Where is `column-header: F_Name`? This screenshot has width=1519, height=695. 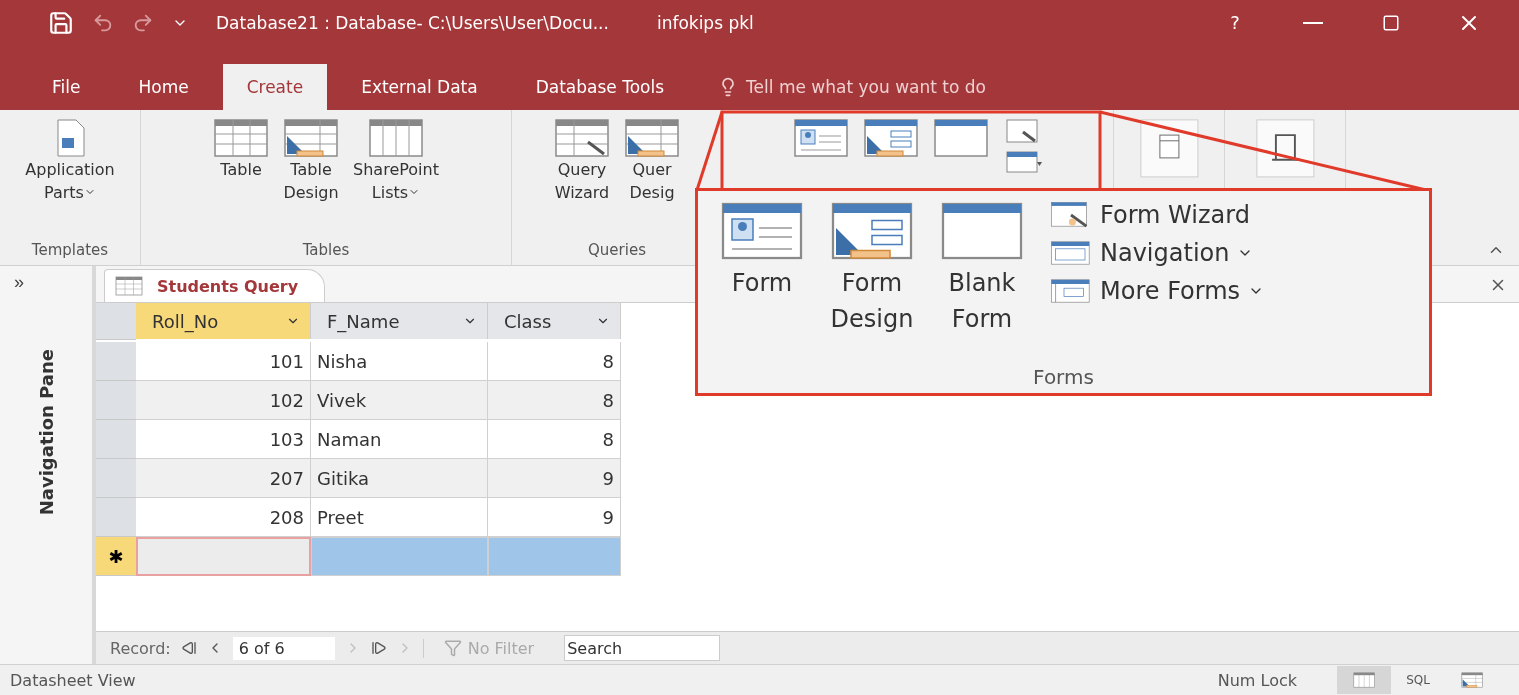
column-header: F_Name is located at coordinates (399, 321).